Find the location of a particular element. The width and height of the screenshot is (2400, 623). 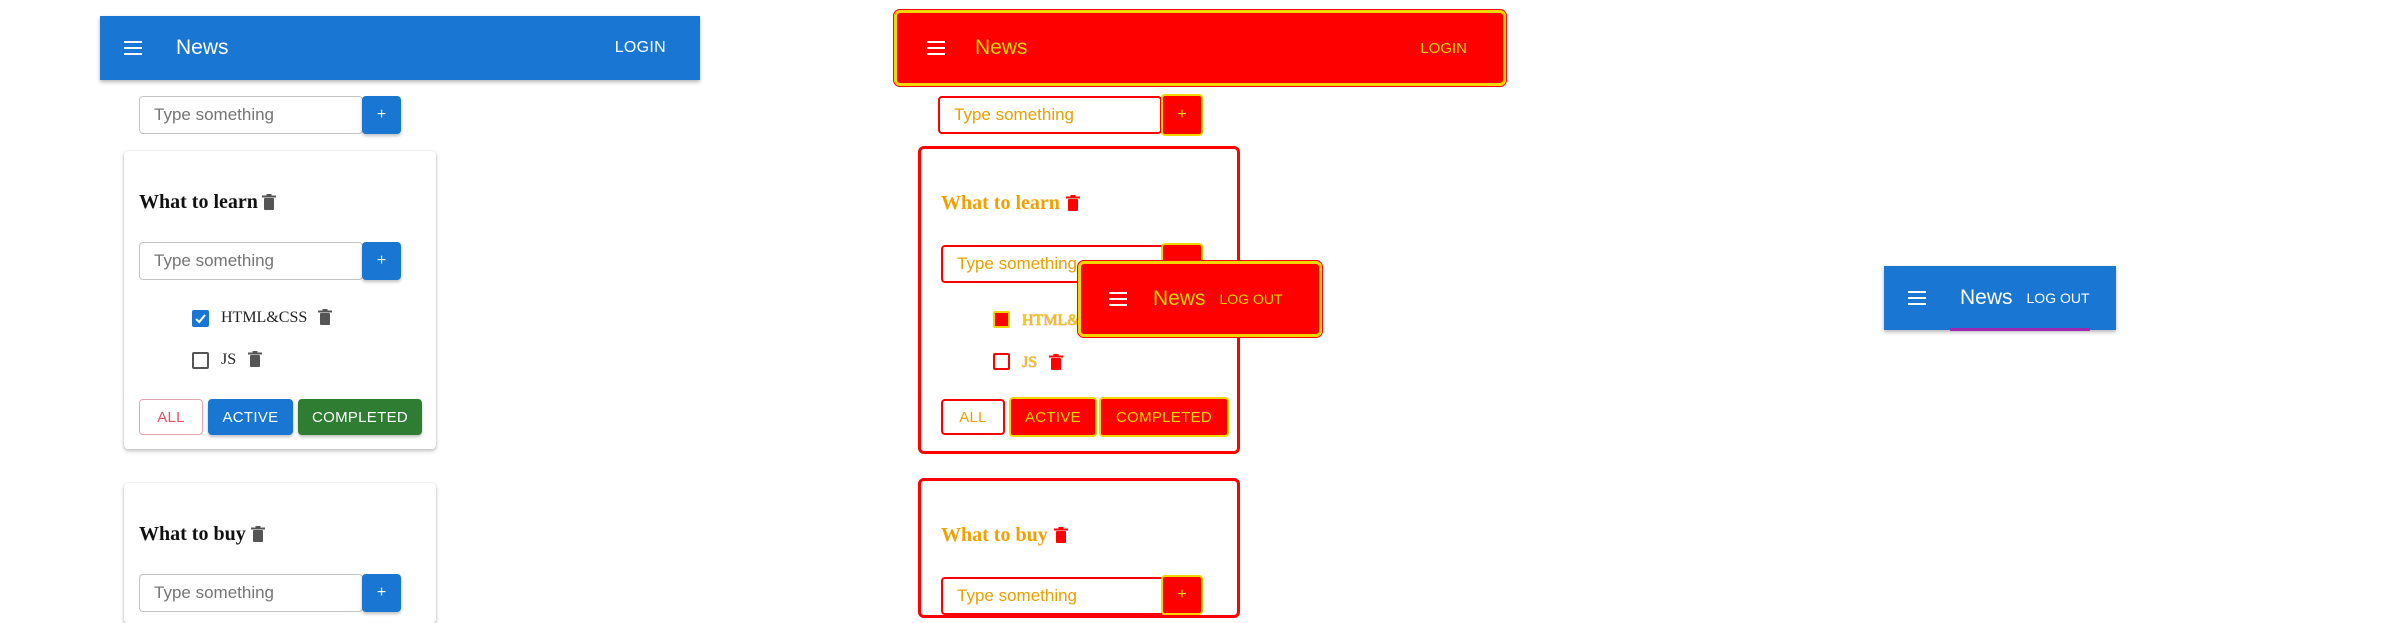

add-todolist-input is located at coordinates (251, 115).